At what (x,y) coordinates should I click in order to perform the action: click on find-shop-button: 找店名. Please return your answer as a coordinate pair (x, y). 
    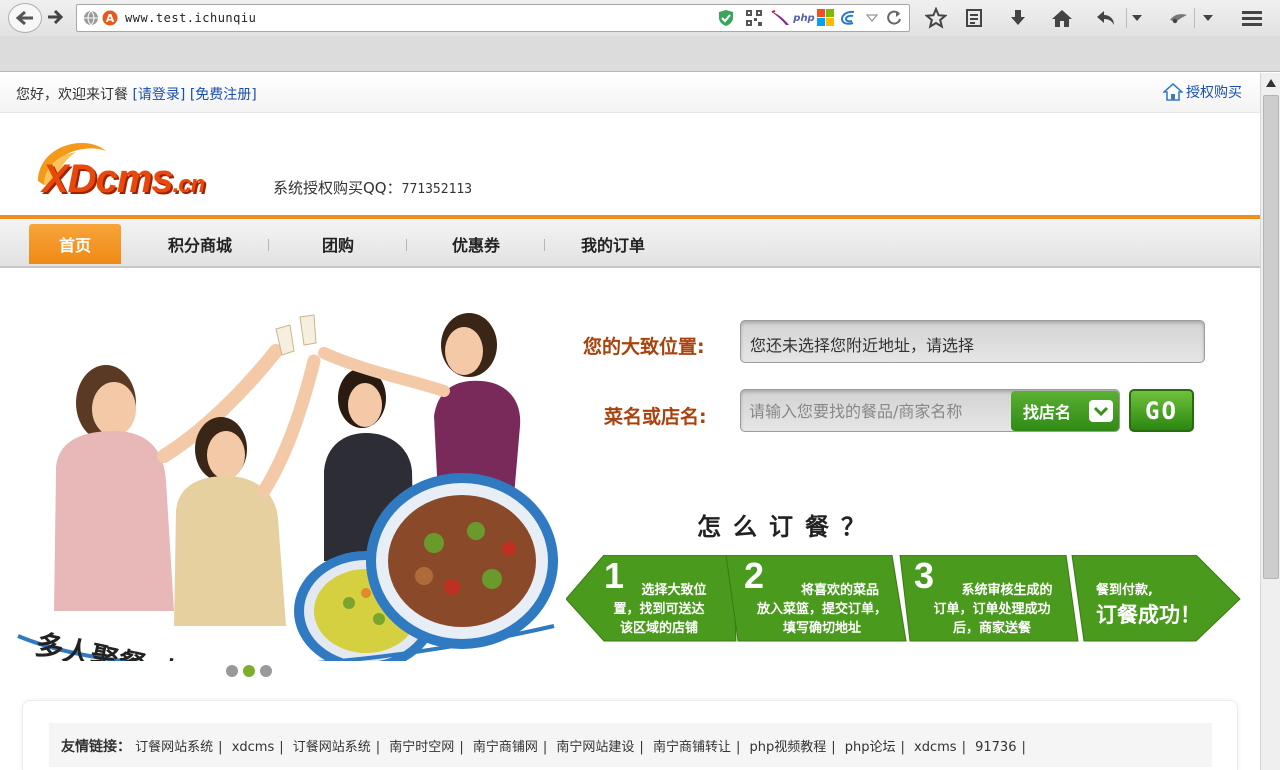
    Looking at the image, I should click on (1065, 411).